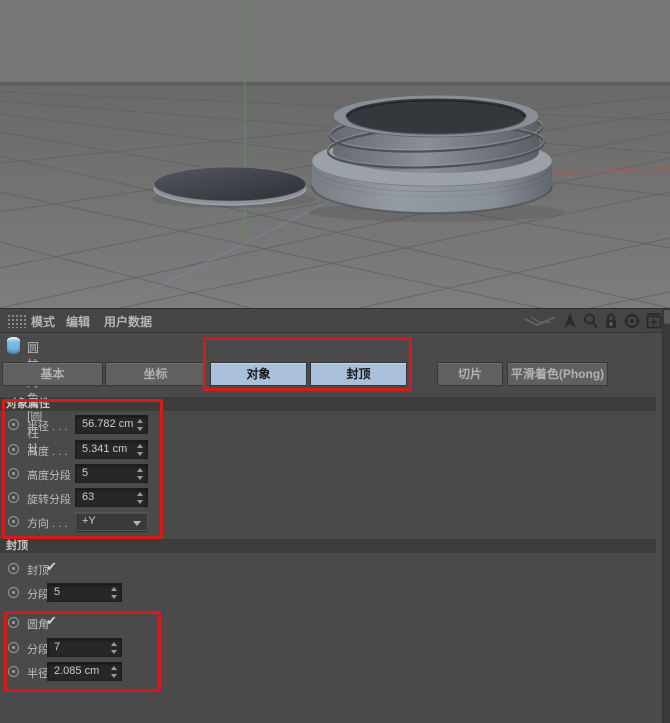 This screenshot has height=723, width=670. What do you see at coordinates (77, 671) in the screenshot?
I see `fillet-radius-value: 2.085 cm` at bounding box center [77, 671].